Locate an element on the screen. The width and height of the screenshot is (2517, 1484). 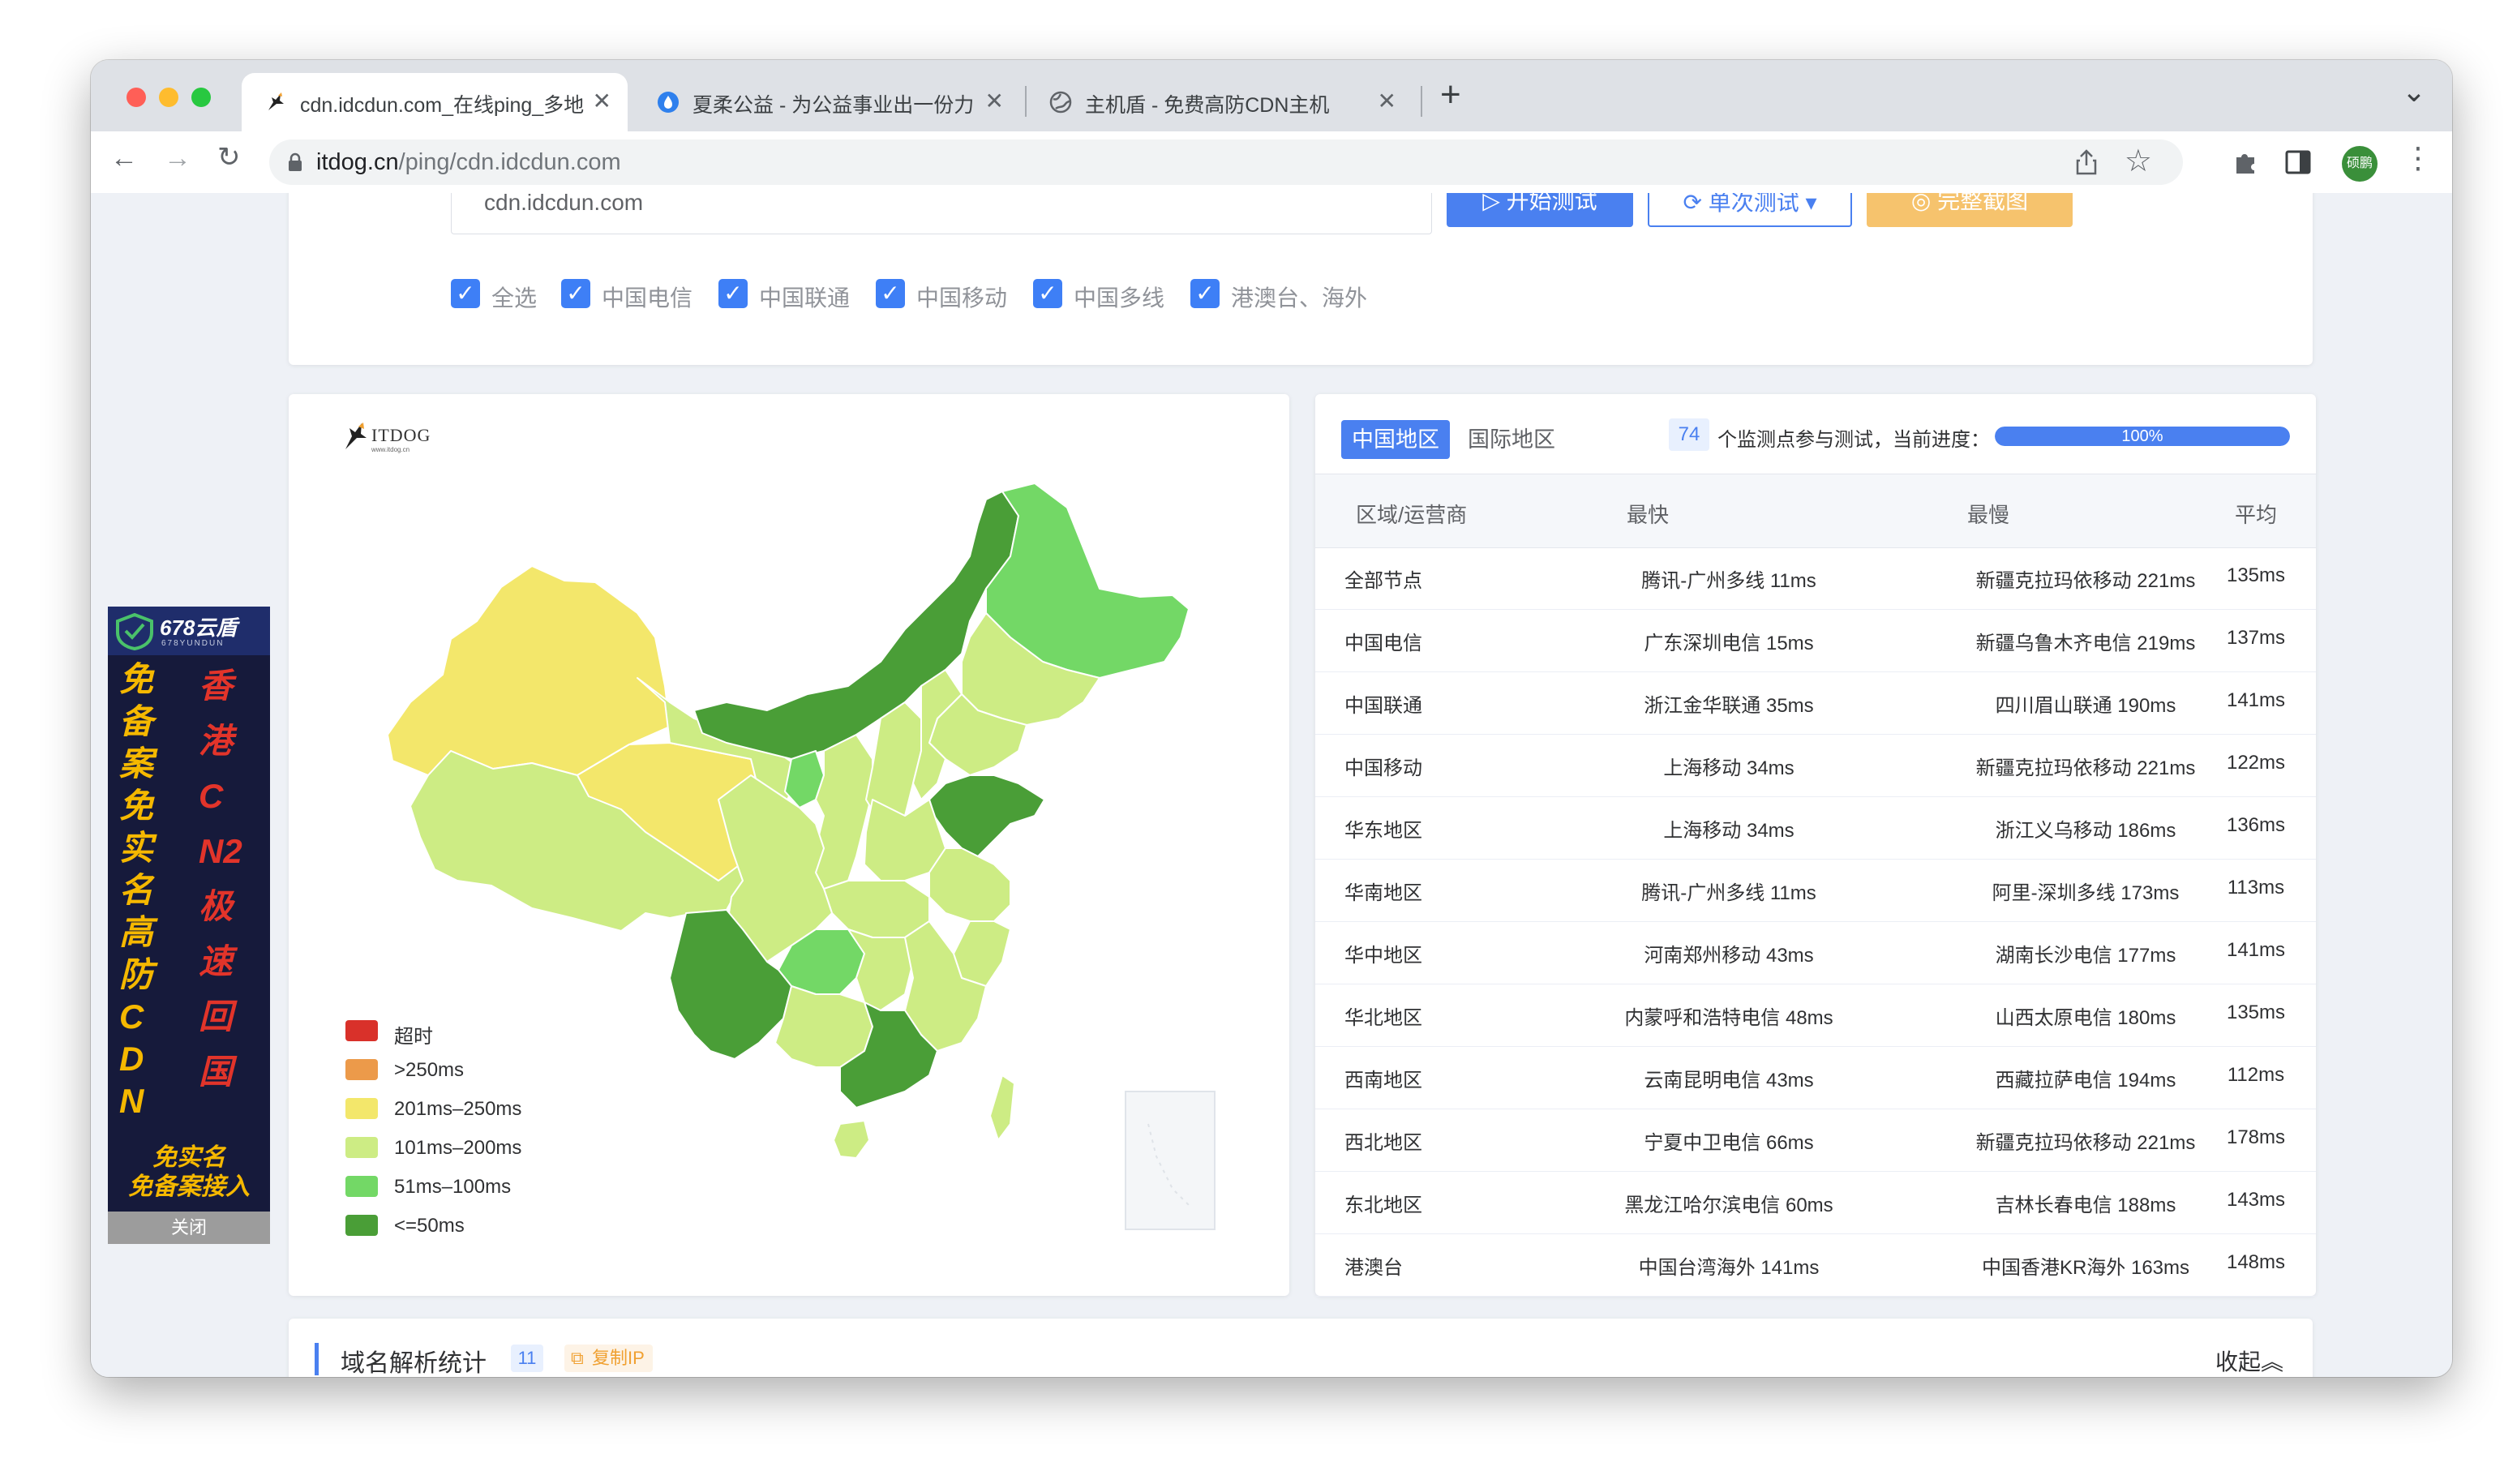
region-jiangsu-anhui is located at coordinates (969, 884).